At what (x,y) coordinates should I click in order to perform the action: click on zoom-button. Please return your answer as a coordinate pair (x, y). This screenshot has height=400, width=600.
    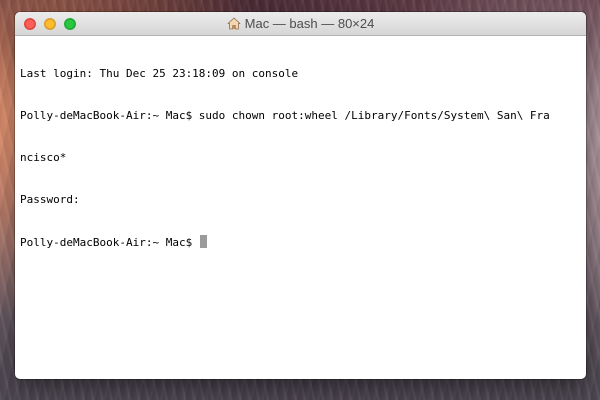
    Looking at the image, I should click on (70, 24).